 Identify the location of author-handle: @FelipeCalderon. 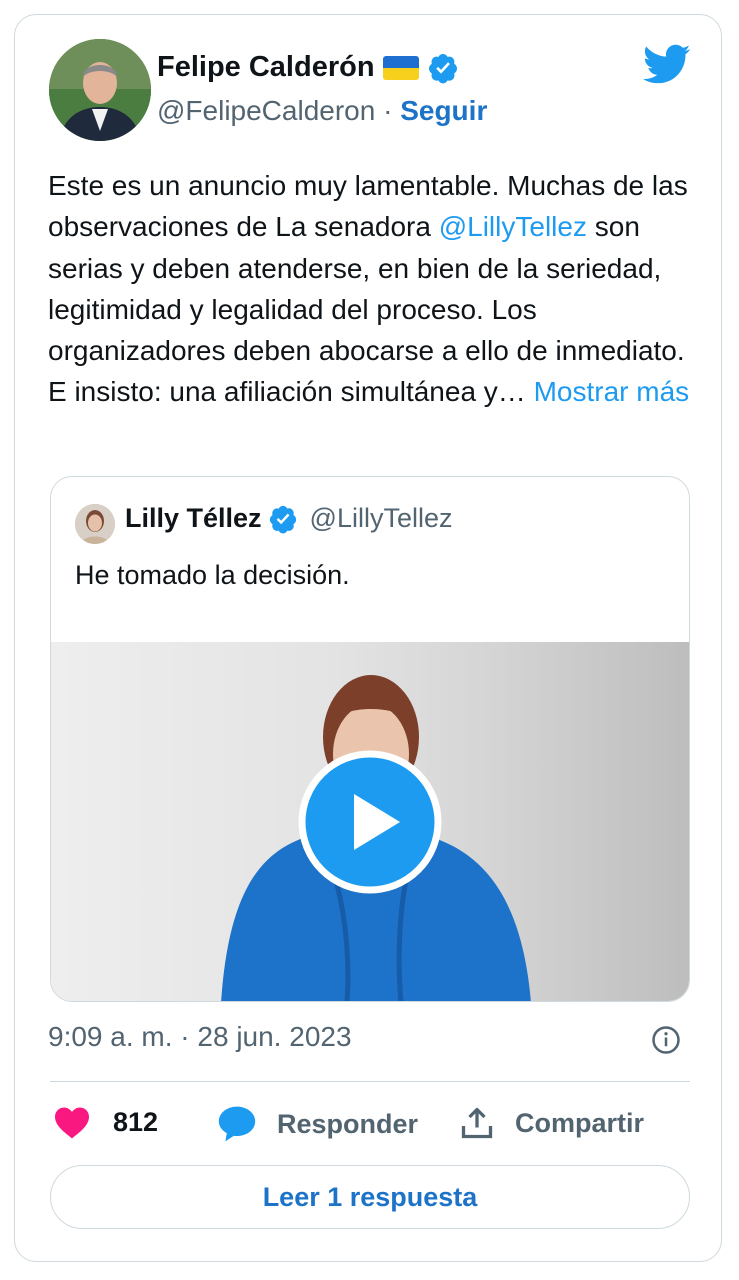
(266, 110).